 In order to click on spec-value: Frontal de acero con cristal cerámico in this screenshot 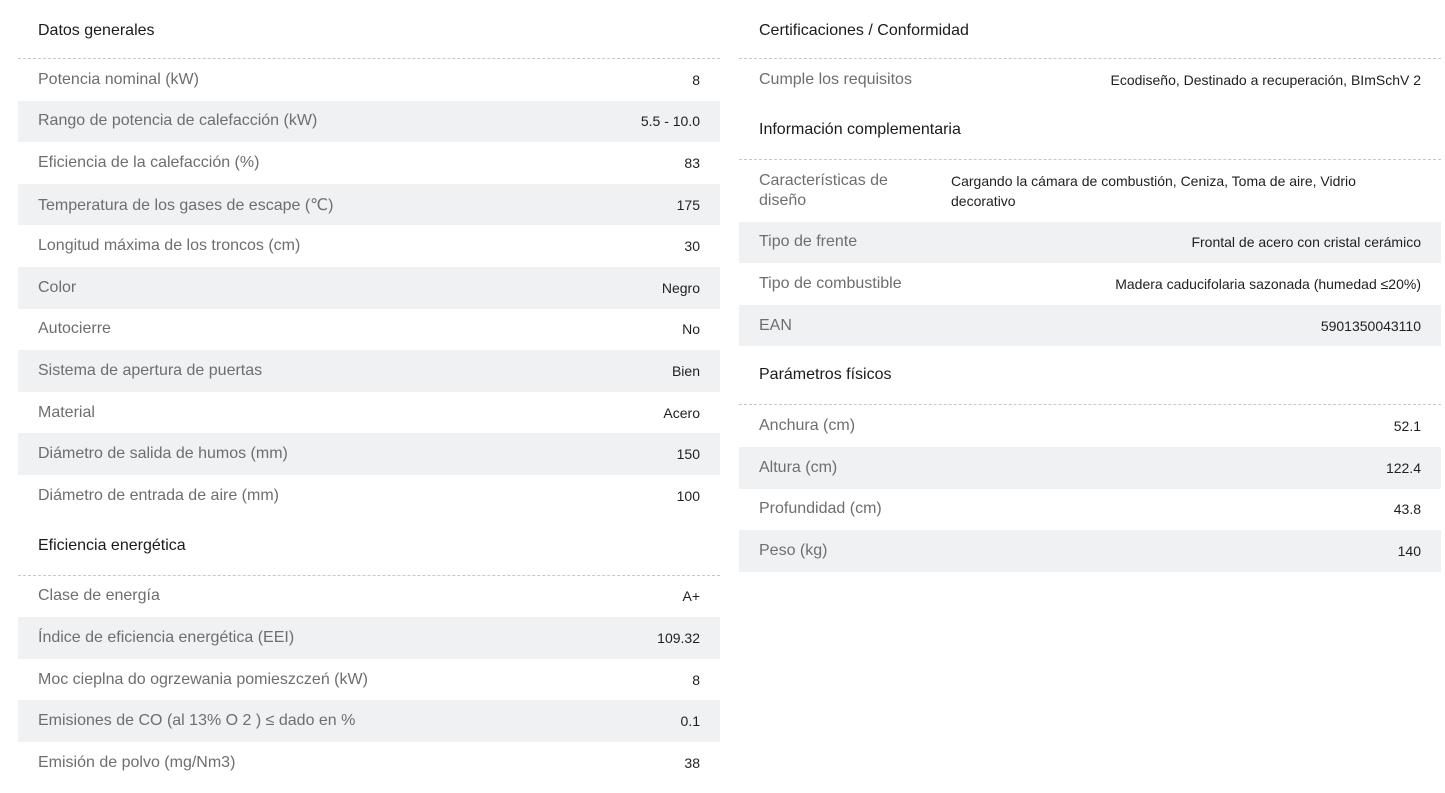, I will do `click(1306, 242)`.